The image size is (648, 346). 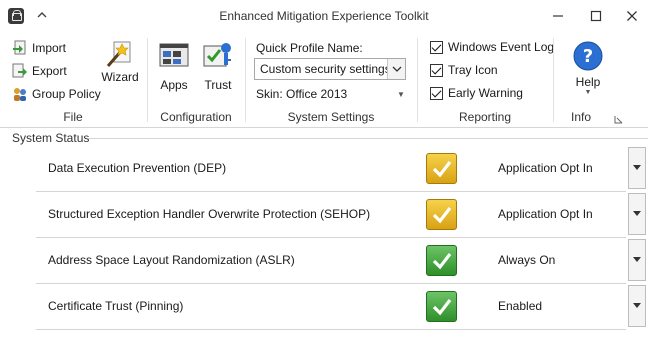 What do you see at coordinates (120, 77) in the screenshot?
I see `wizard-label: Wizard` at bounding box center [120, 77].